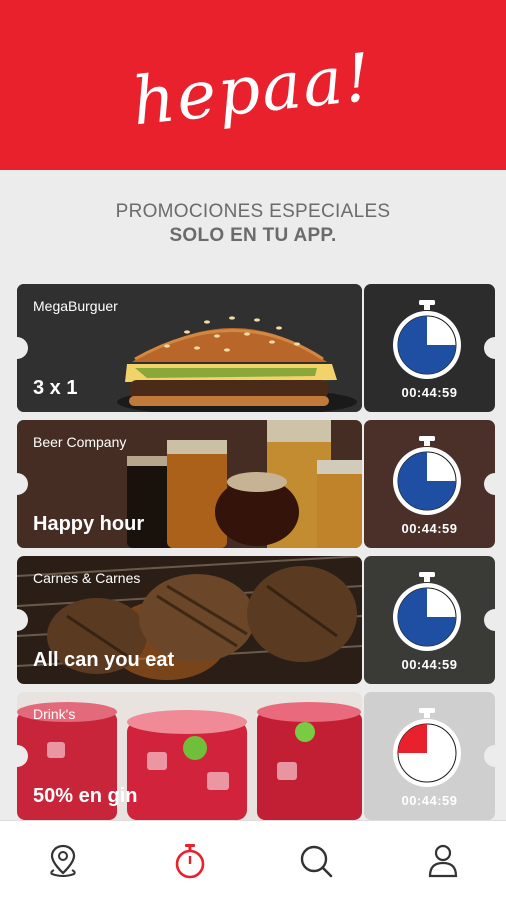 This screenshot has height=900, width=506. What do you see at coordinates (253, 211) in the screenshot?
I see `promo-heading-line1: PROMOCIONES ESPECIALES` at bounding box center [253, 211].